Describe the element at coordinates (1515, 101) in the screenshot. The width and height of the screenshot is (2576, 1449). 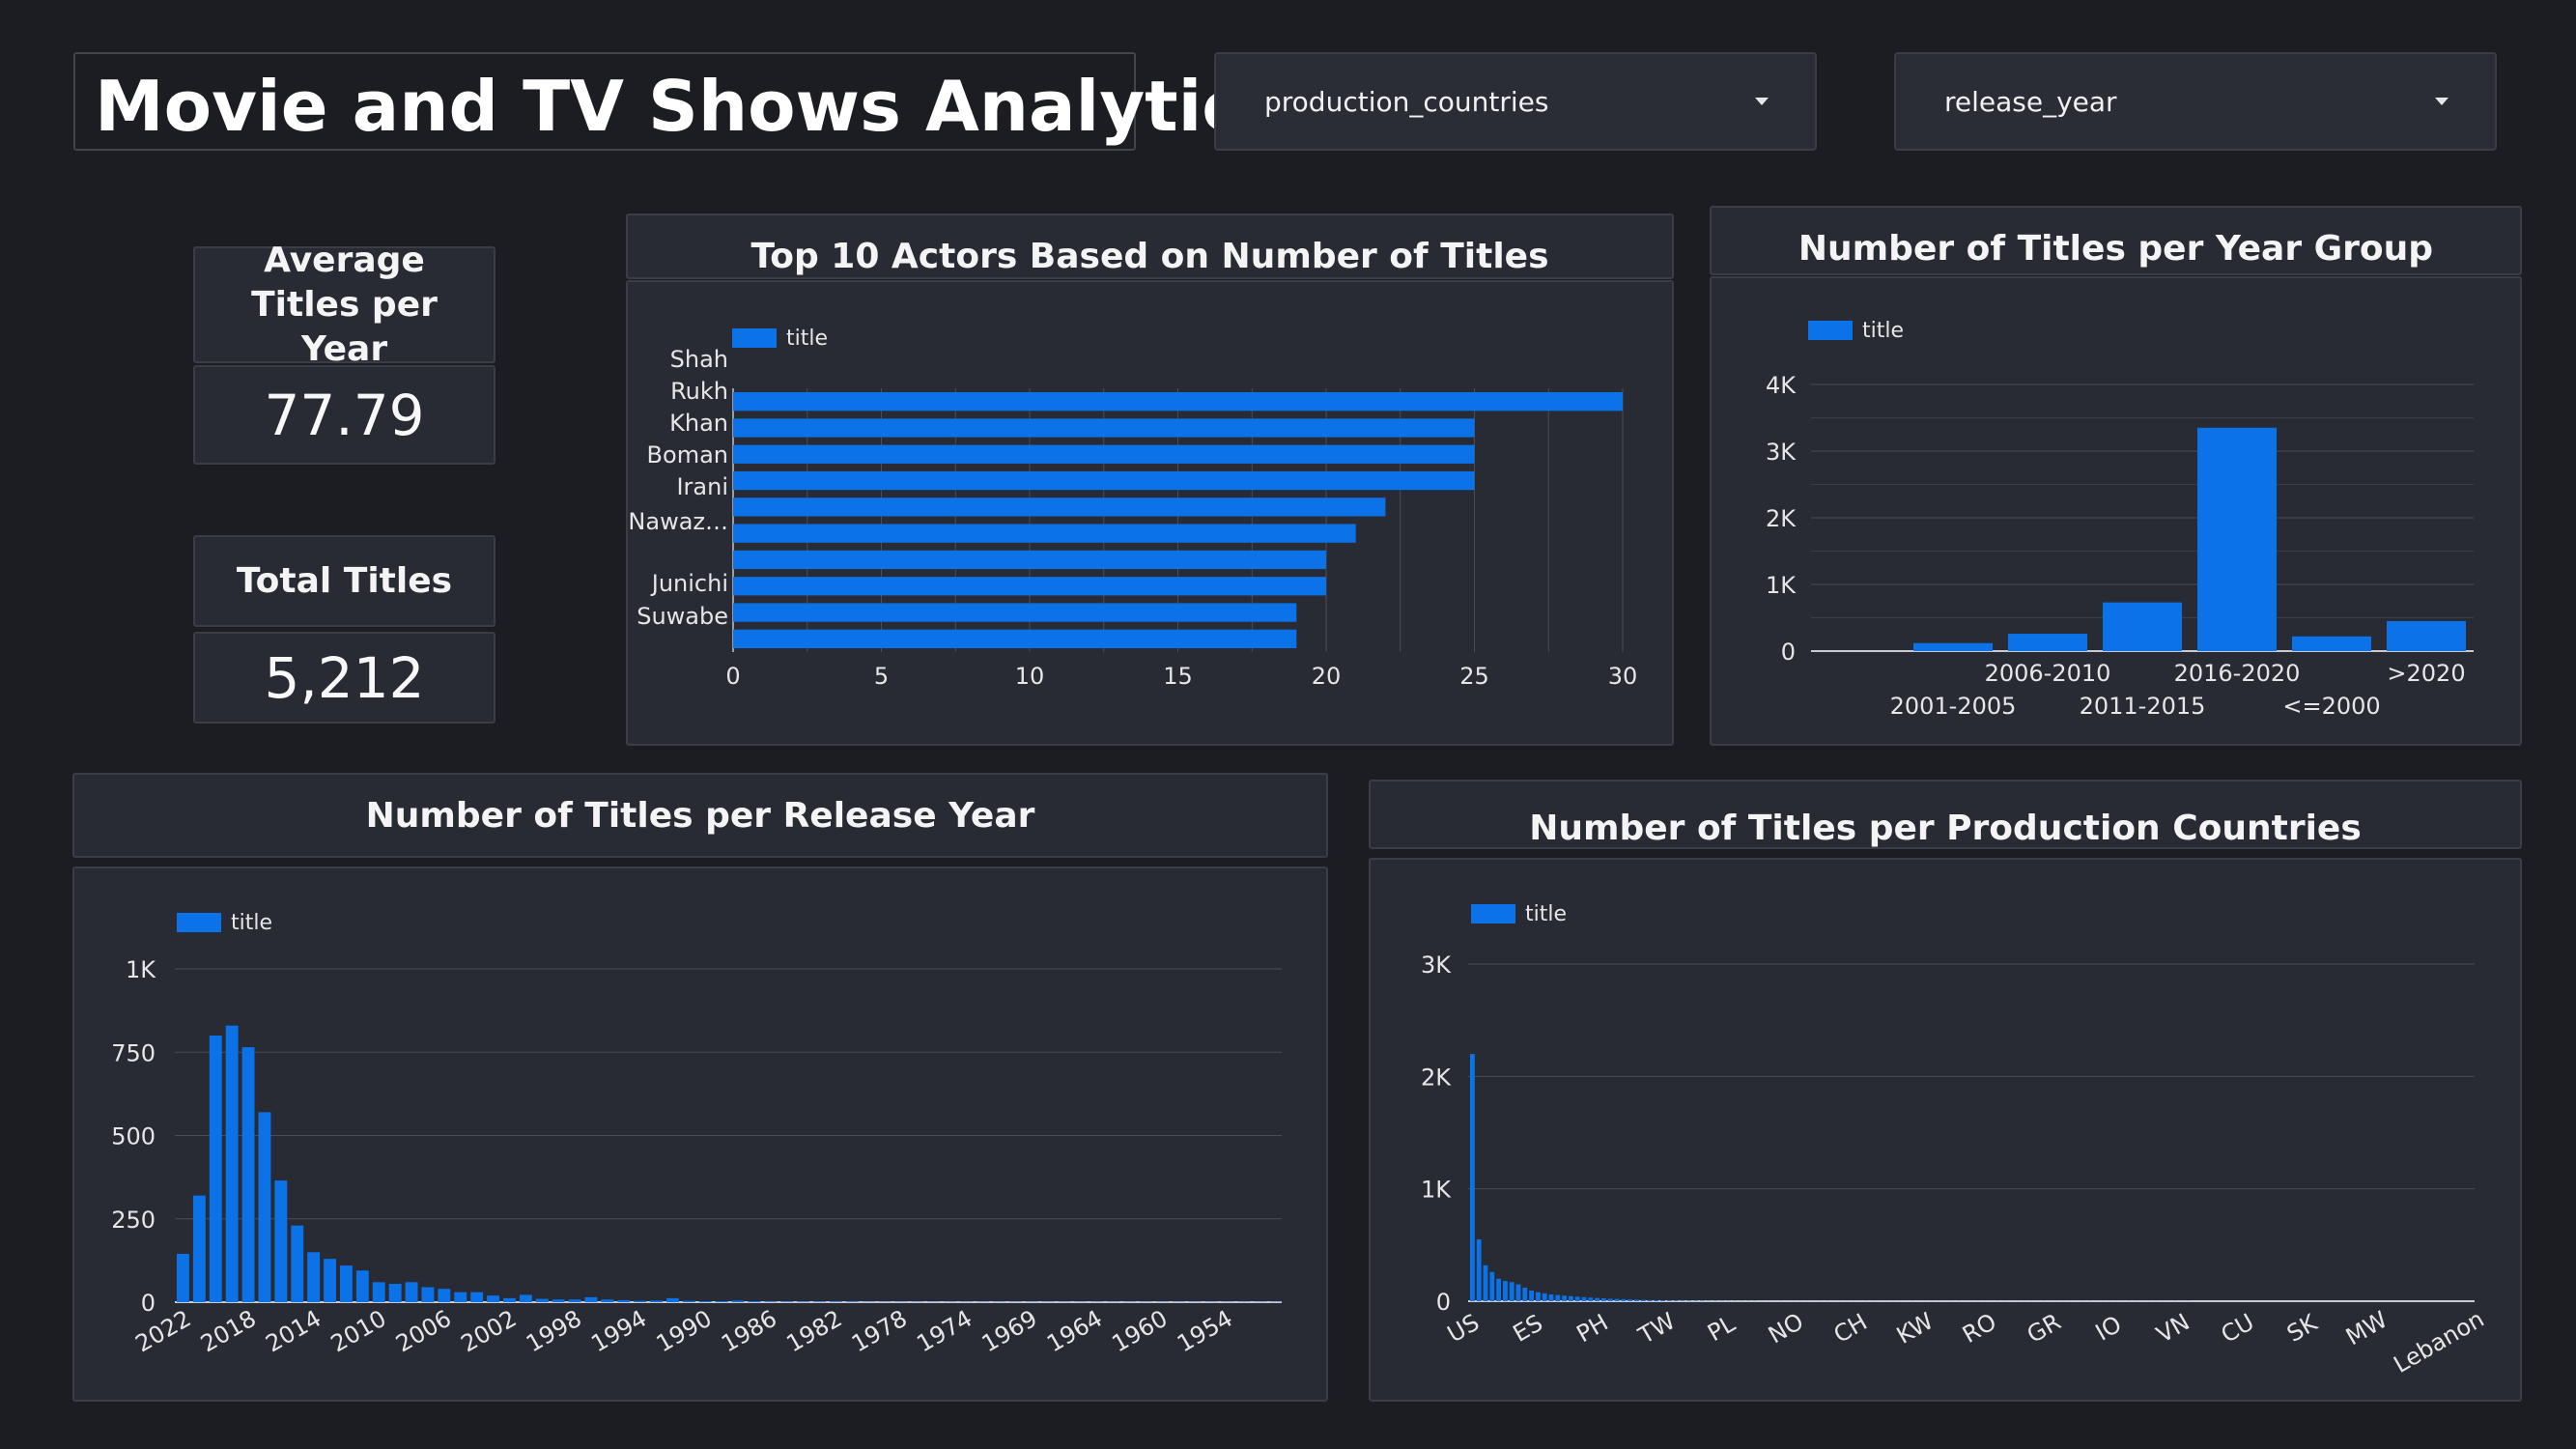
I see `production-countries-filter: production_countries` at that location.